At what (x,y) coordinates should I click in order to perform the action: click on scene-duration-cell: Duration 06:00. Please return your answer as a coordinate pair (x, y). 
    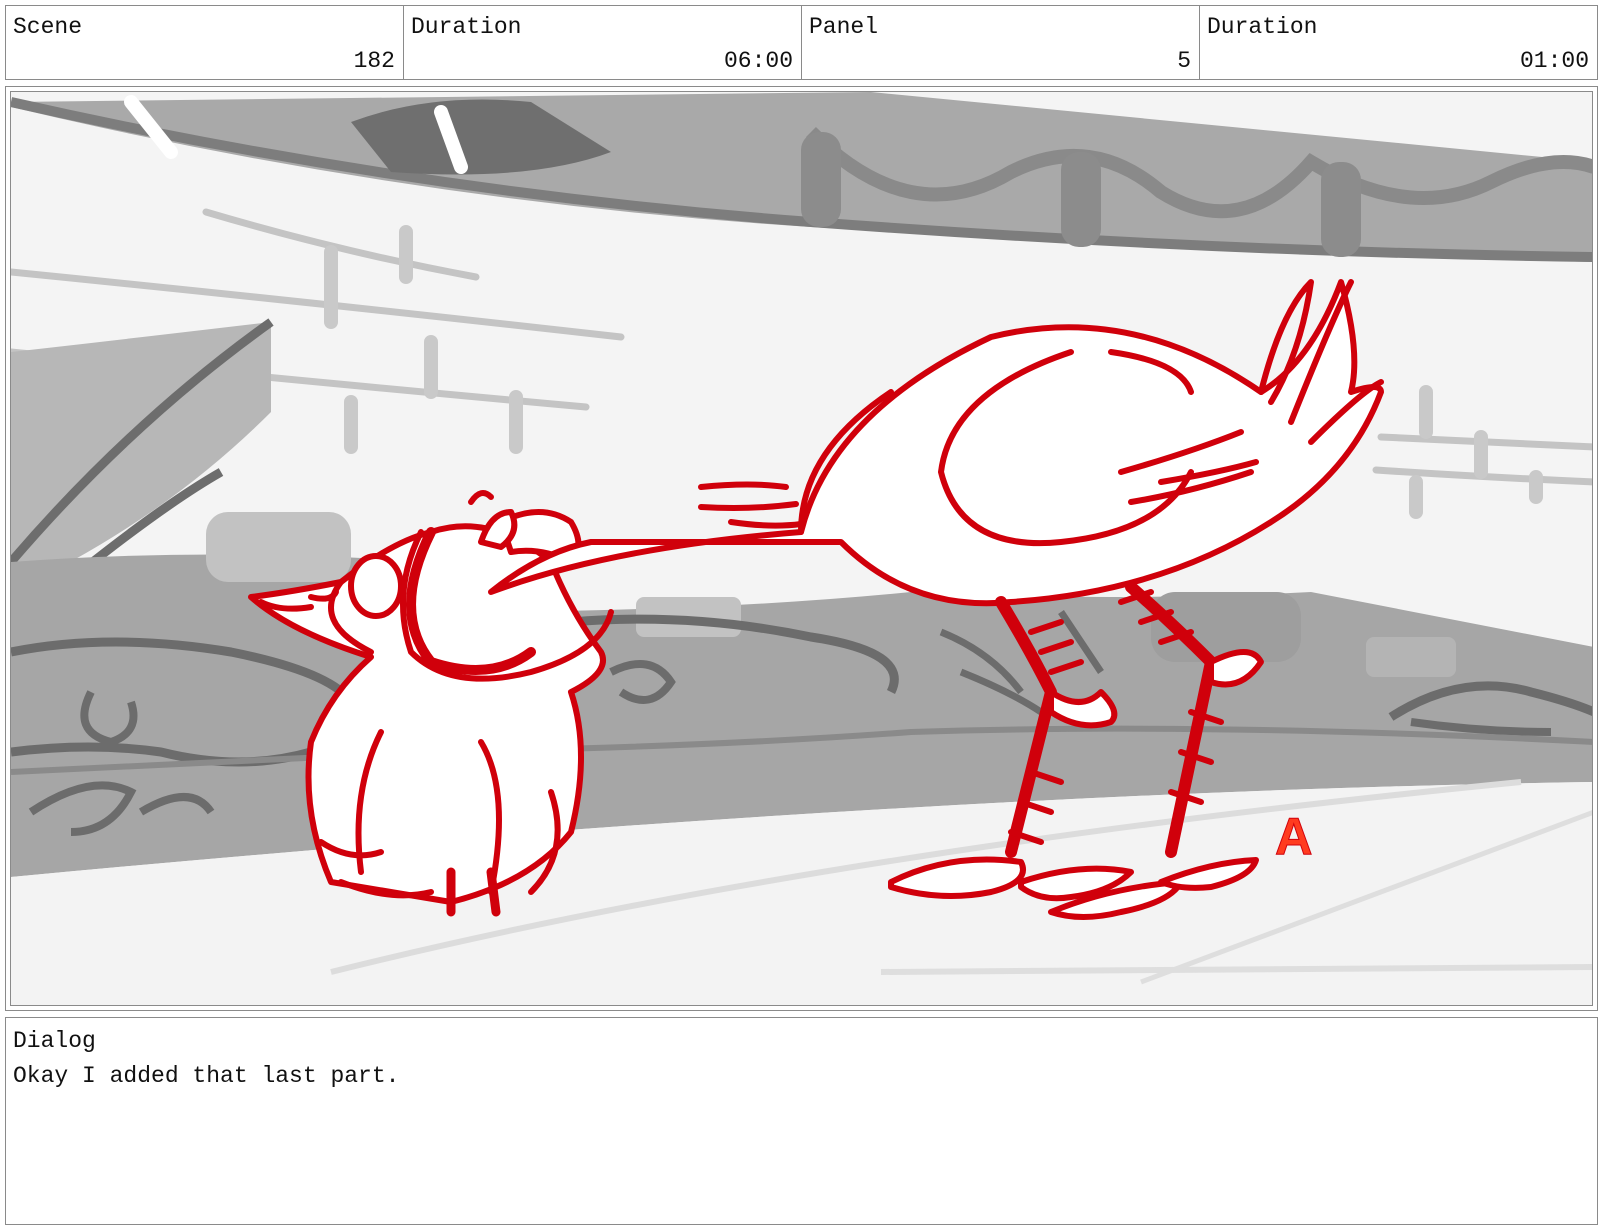
    Looking at the image, I should click on (603, 42).